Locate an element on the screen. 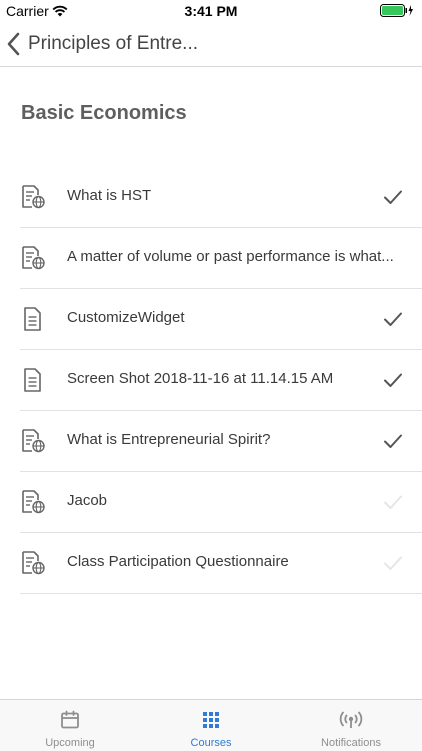 The image size is (422, 751). tab-notifications: Notifications is located at coordinates (351, 725).